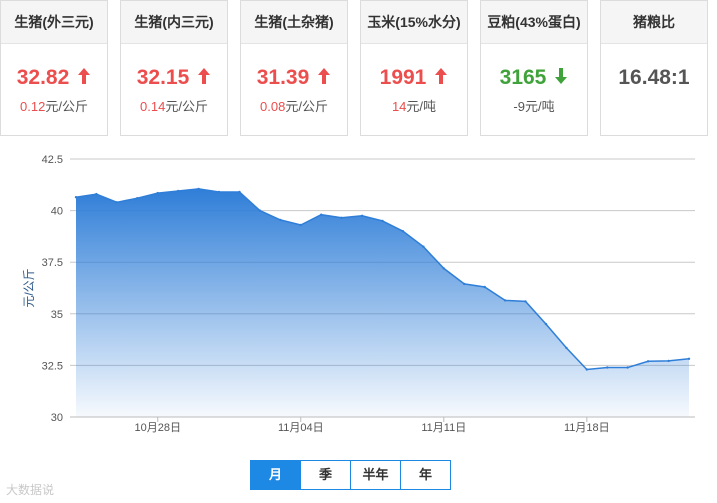 The width and height of the screenshot is (717, 503). I want to click on price-value: 32.15, so click(163, 77).